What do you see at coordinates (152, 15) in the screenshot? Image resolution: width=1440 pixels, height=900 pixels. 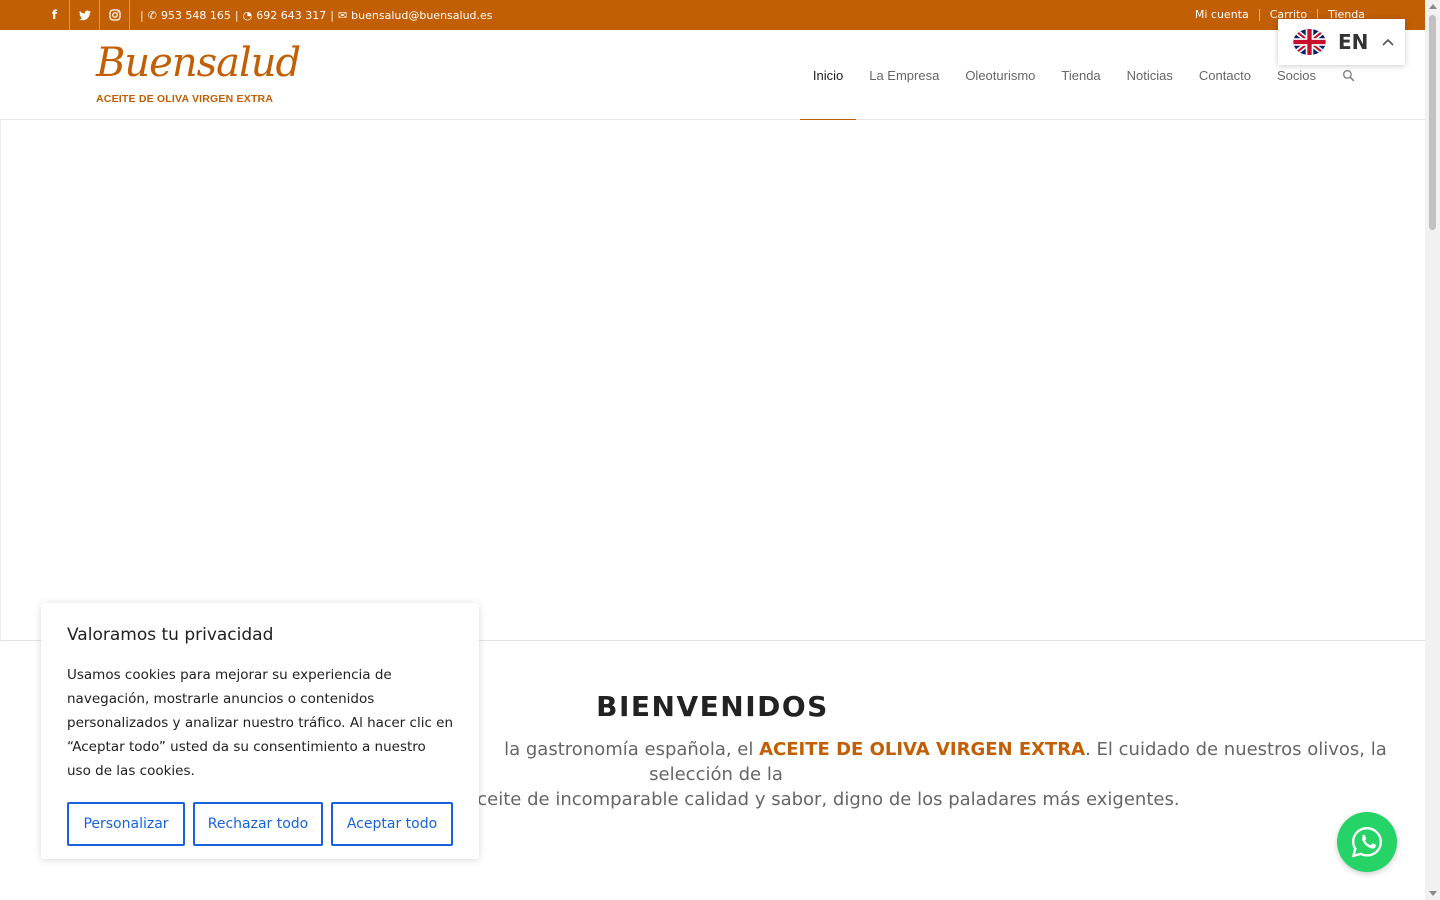 I see `phone-icon: ✆` at bounding box center [152, 15].